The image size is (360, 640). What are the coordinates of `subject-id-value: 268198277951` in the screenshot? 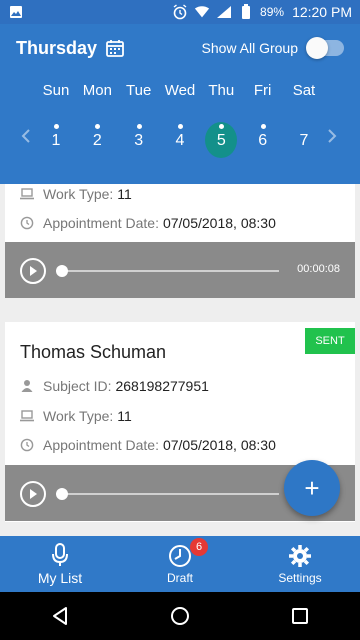 It's located at (162, 386).